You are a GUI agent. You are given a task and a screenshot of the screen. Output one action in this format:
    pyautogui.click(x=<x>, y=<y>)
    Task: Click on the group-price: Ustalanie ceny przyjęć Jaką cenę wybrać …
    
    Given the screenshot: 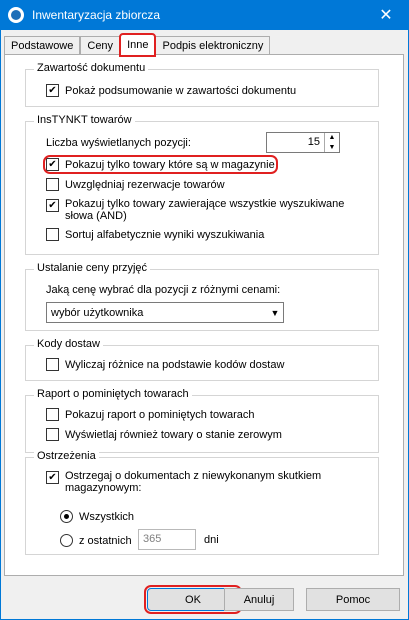 What is the action you would take?
    pyautogui.click(x=202, y=296)
    